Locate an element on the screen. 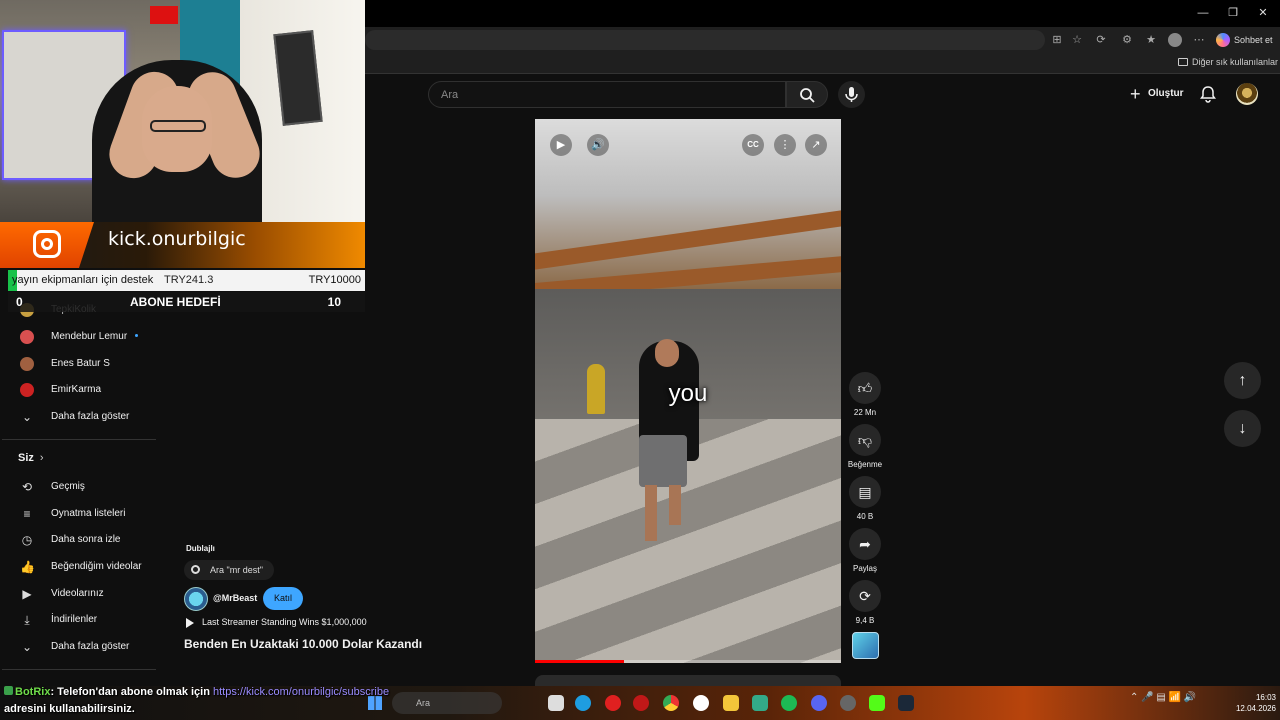 Image resolution: width=1280 pixels, height=720 pixels. voice-search-button is located at coordinates (851, 94).